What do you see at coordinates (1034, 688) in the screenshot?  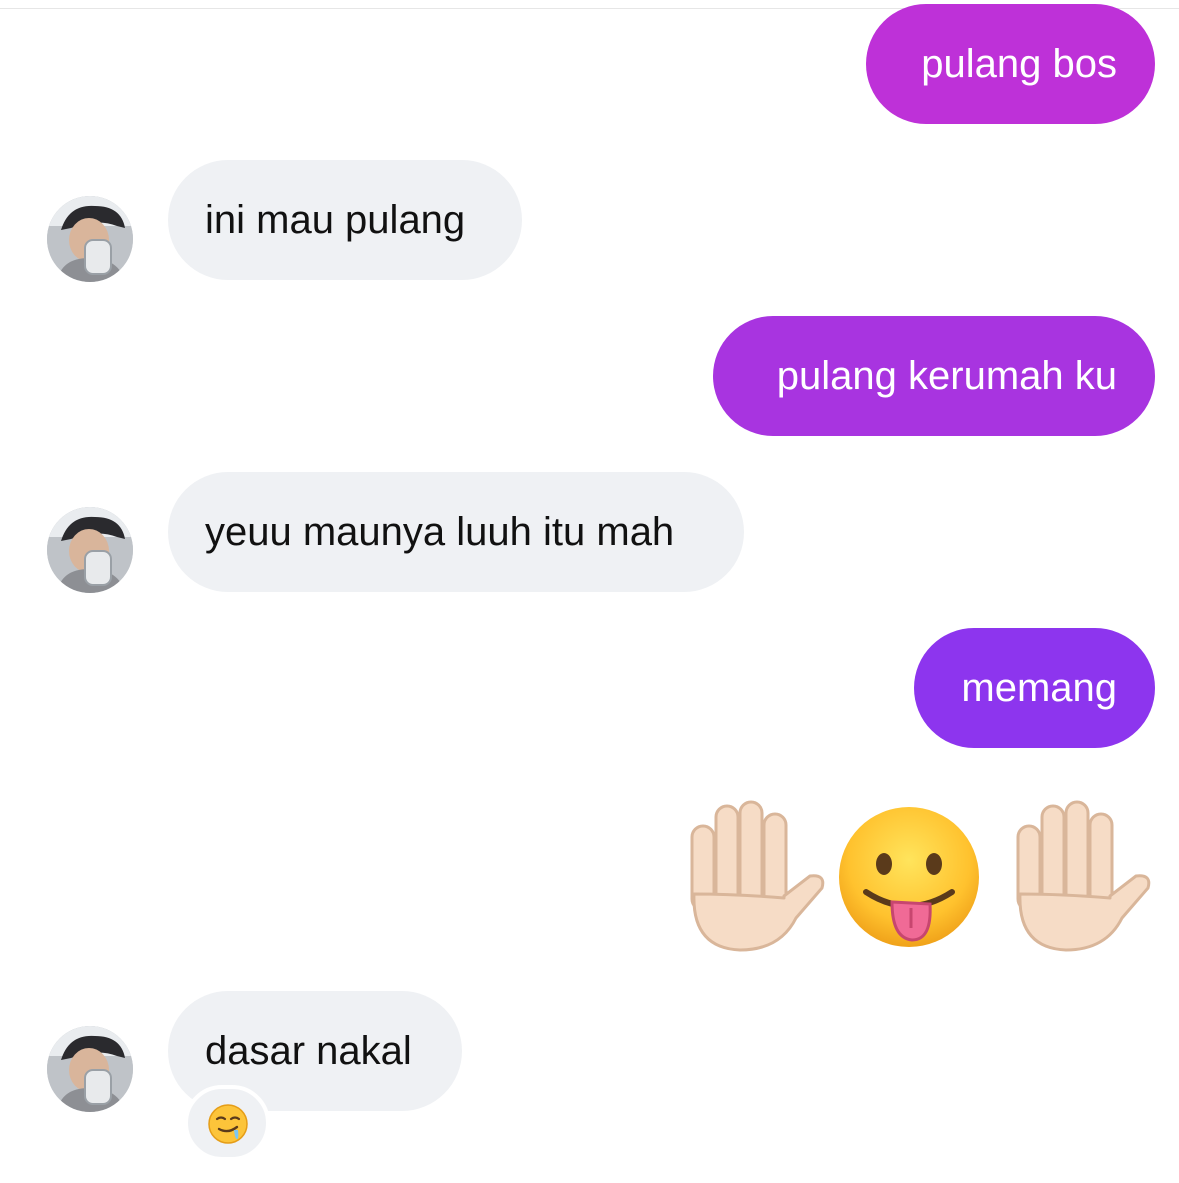 I see `sent-message-bubble: memang` at bounding box center [1034, 688].